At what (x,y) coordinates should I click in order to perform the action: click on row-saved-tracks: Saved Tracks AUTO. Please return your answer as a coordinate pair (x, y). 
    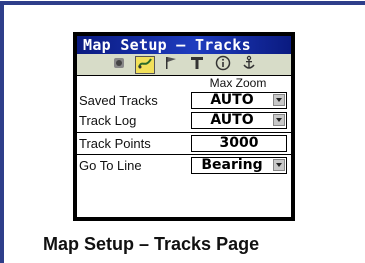
    Looking at the image, I should click on (184, 100).